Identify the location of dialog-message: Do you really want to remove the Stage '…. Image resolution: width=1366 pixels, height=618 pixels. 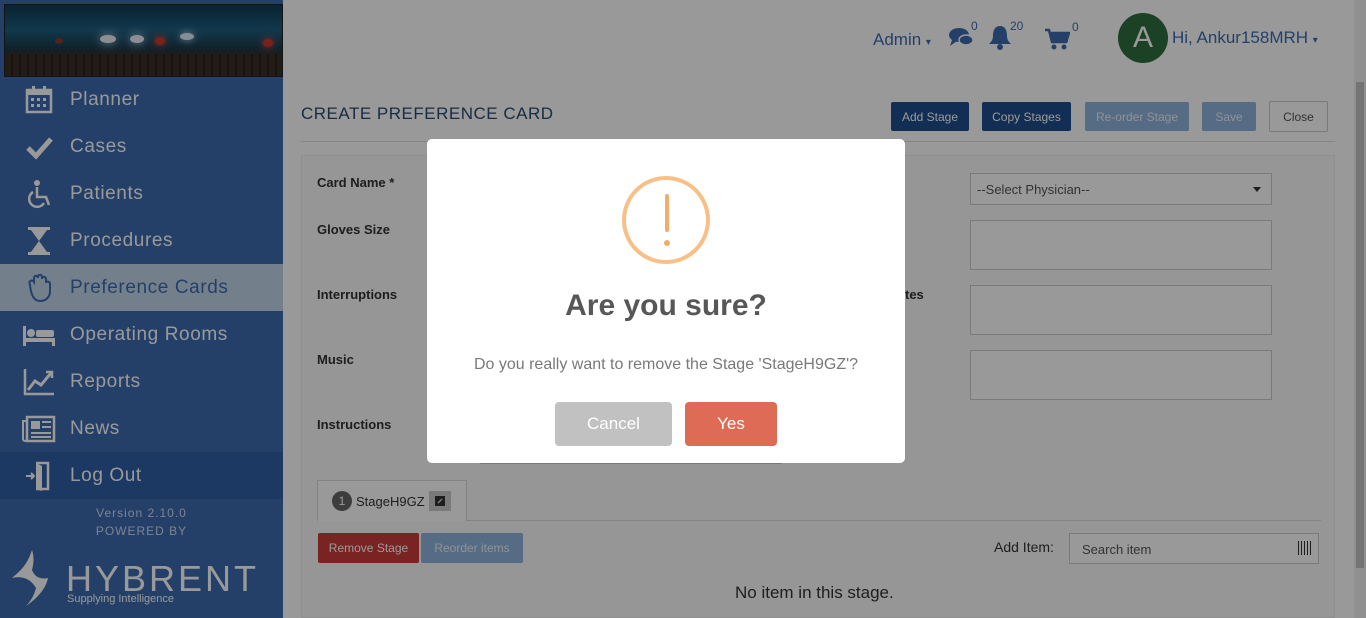
(666, 364).